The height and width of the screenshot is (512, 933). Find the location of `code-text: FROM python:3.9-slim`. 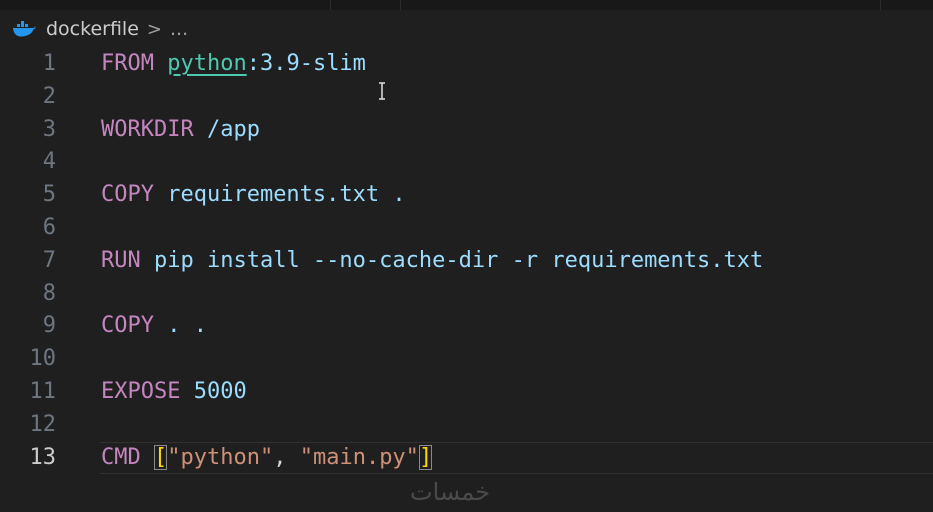

code-text: FROM python:3.9-slim is located at coordinates (233, 64).